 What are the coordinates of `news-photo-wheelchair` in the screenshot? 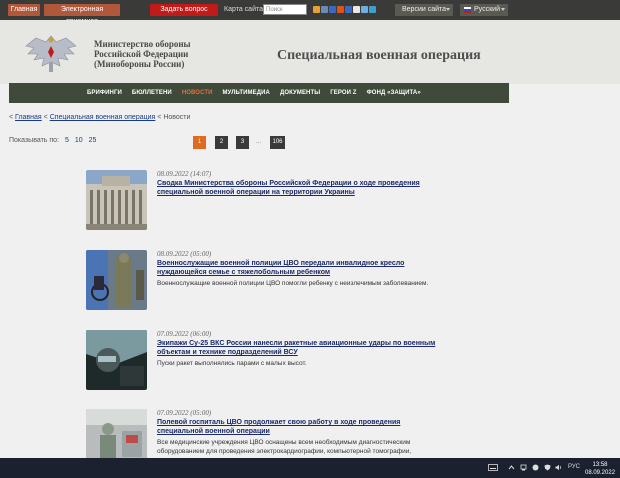 It's located at (116, 280).